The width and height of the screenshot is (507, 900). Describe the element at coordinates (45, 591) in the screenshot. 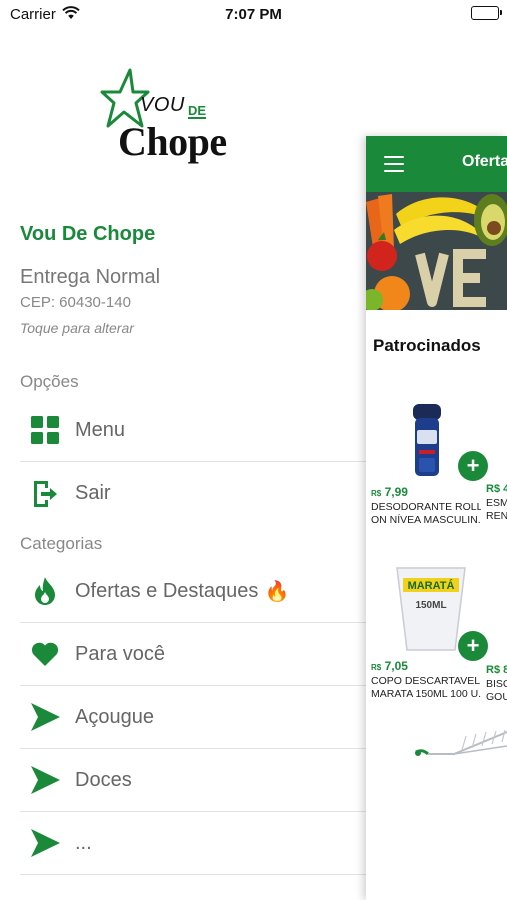

I see `flame-icon` at that location.